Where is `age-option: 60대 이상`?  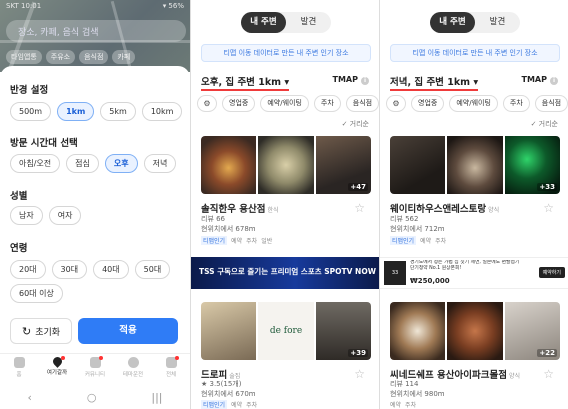
age-option: 60대 이상 is located at coordinates (36, 293).